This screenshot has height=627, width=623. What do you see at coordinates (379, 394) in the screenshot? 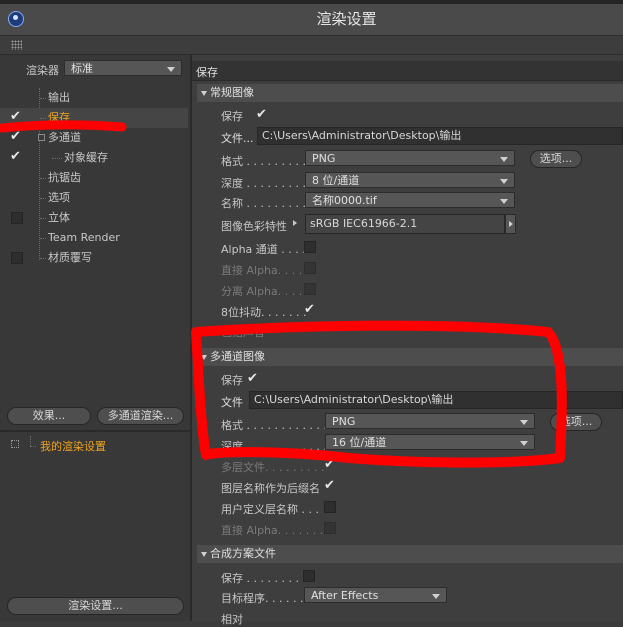
I see `red-circle-stroke` at bounding box center [379, 394].